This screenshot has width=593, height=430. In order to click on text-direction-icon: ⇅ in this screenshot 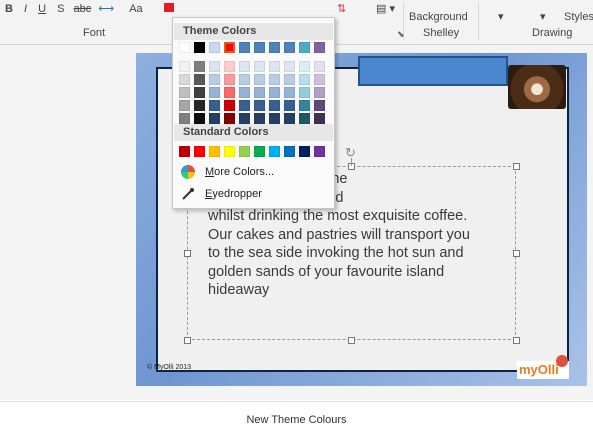, I will do `click(341, 9)`.